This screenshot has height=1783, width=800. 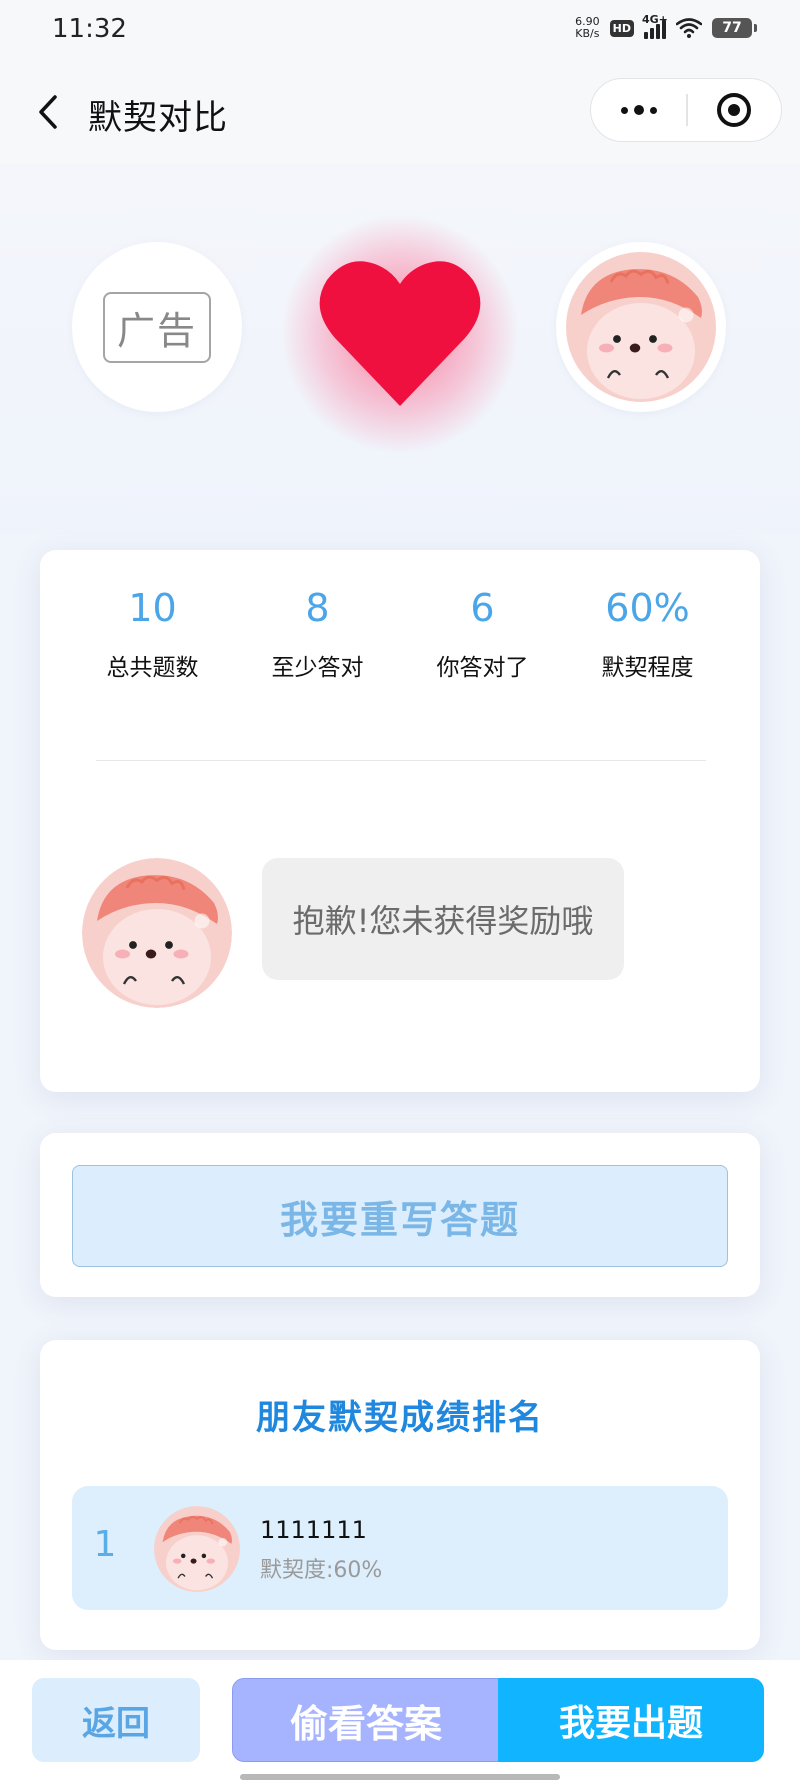 I want to click on close-mini-program-button, so click(x=735, y=110).